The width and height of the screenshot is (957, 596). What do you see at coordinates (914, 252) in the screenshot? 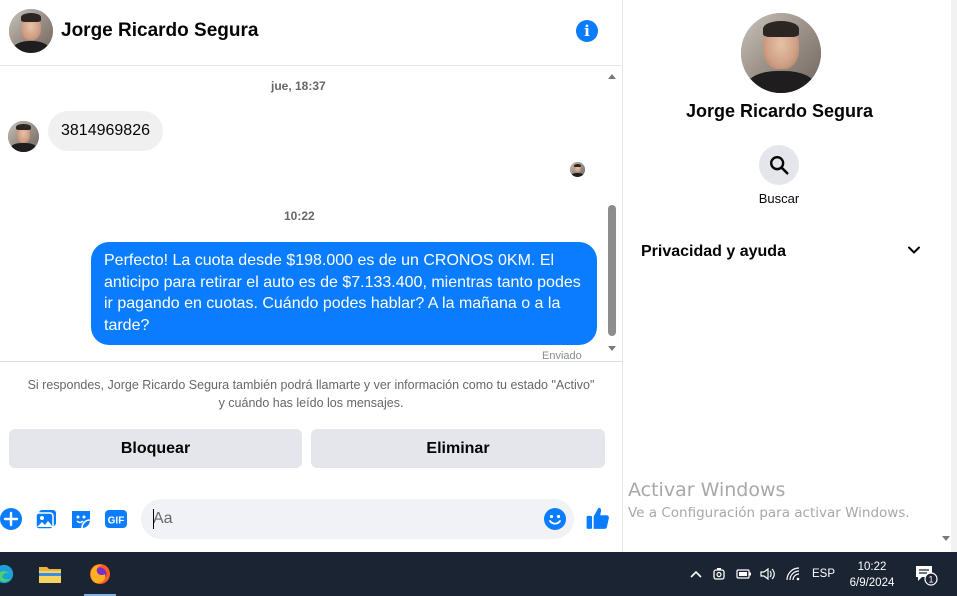
I see `chevron-down-icon` at bounding box center [914, 252].